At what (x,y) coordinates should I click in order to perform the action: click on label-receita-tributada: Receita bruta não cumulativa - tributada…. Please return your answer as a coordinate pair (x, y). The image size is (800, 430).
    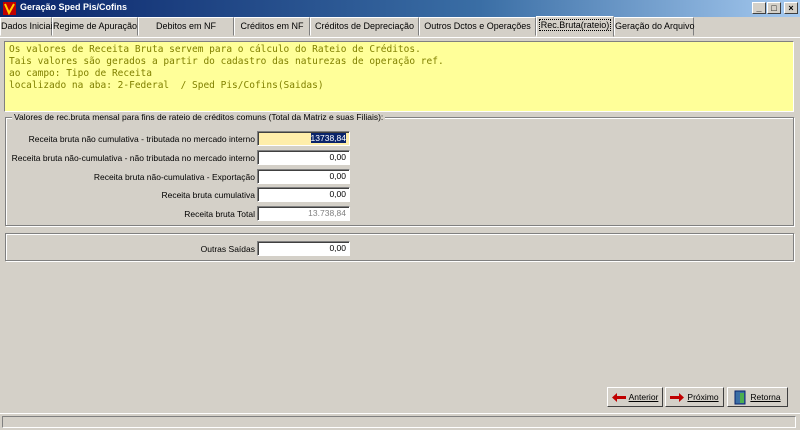
    Looking at the image, I should click on (141, 139).